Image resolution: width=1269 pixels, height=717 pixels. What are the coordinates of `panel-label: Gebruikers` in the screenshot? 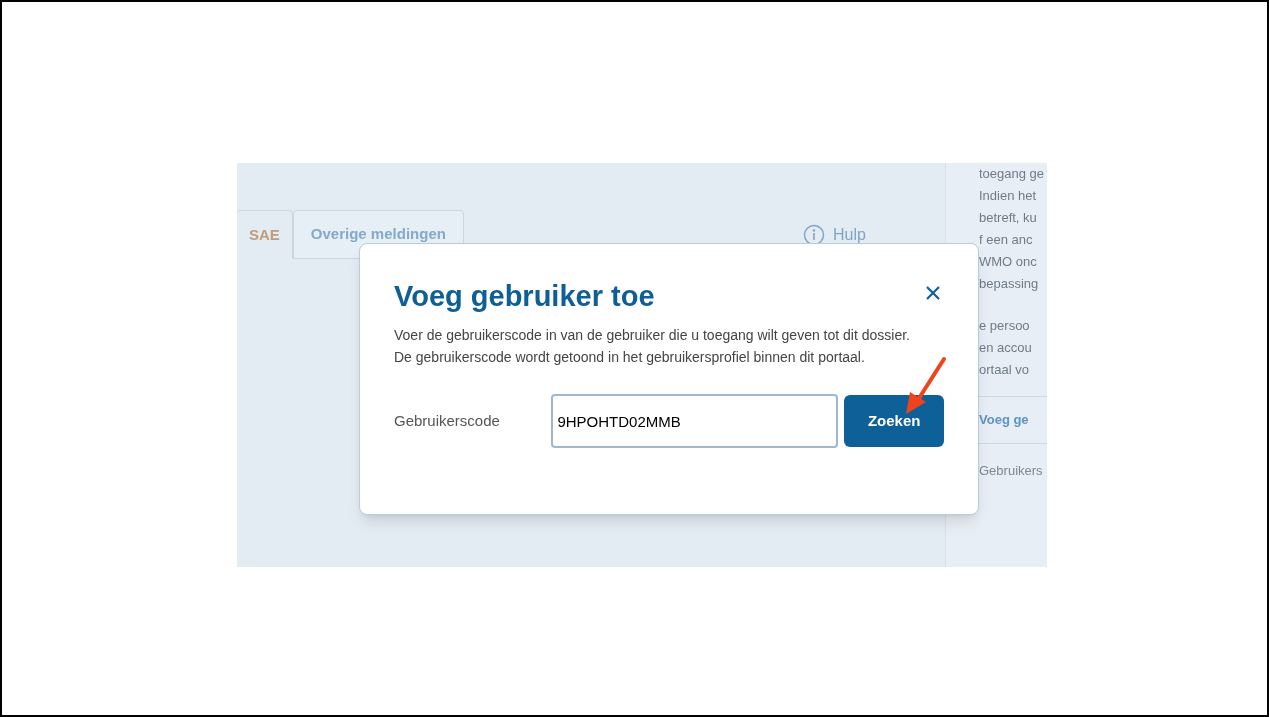 It's located at (1011, 470).